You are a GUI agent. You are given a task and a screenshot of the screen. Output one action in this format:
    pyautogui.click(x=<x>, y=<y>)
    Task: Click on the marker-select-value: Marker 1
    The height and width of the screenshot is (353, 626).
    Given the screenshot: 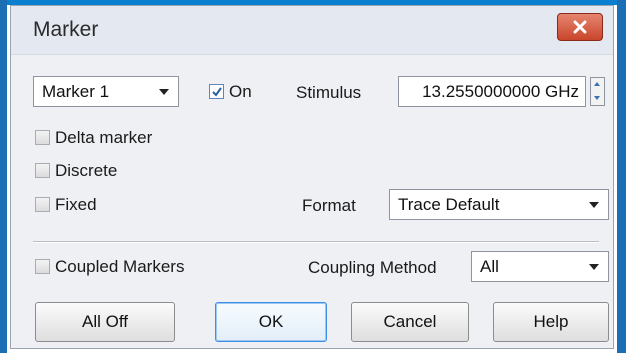 What is the action you would take?
    pyautogui.click(x=76, y=91)
    